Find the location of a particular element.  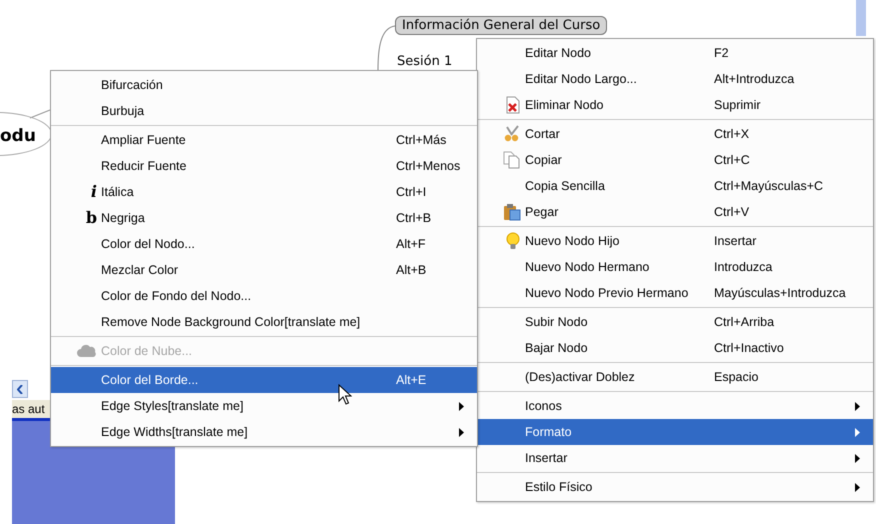

page-with-x-icon is located at coordinates (513, 105).